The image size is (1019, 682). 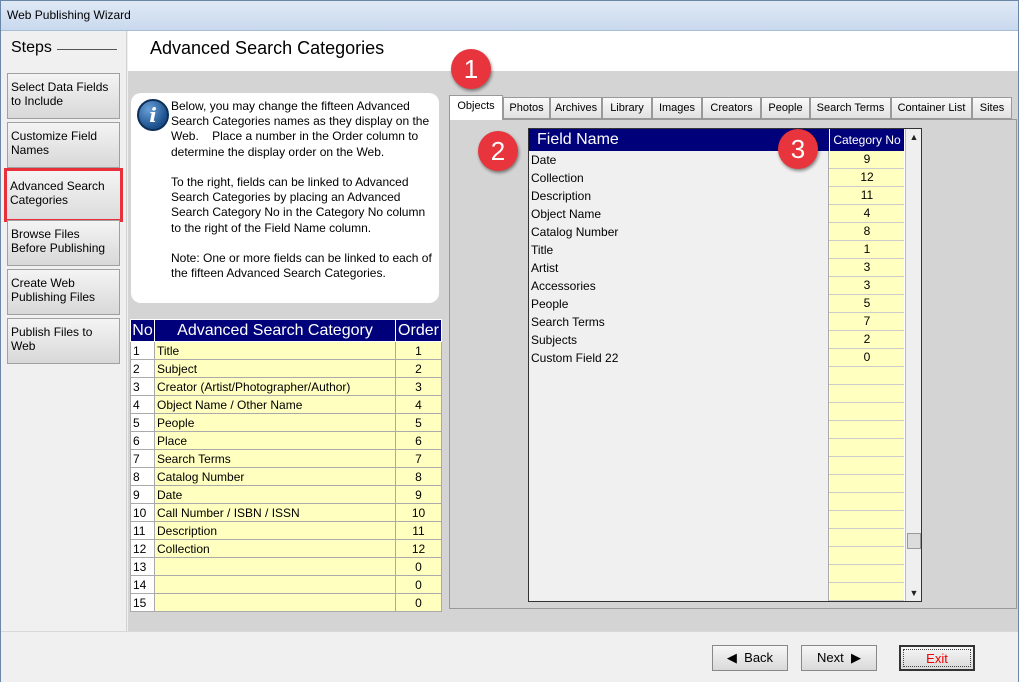 What do you see at coordinates (275, 458) in the screenshot?
I see `category-name-cell: Search Terms` at bounding box center [275, 458].